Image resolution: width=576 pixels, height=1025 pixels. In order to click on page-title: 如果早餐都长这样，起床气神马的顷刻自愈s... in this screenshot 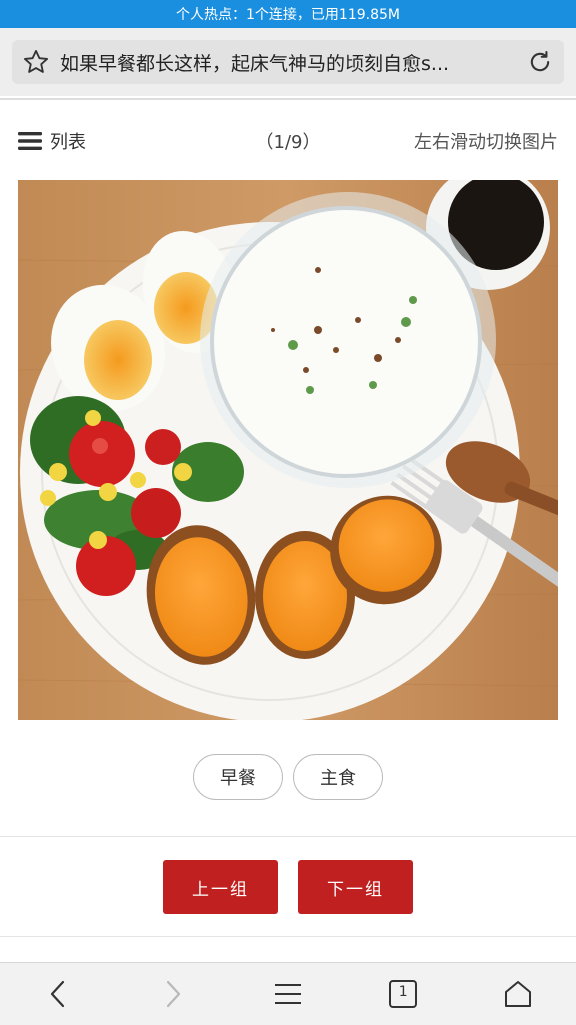, I will do `click(288, 62)`.